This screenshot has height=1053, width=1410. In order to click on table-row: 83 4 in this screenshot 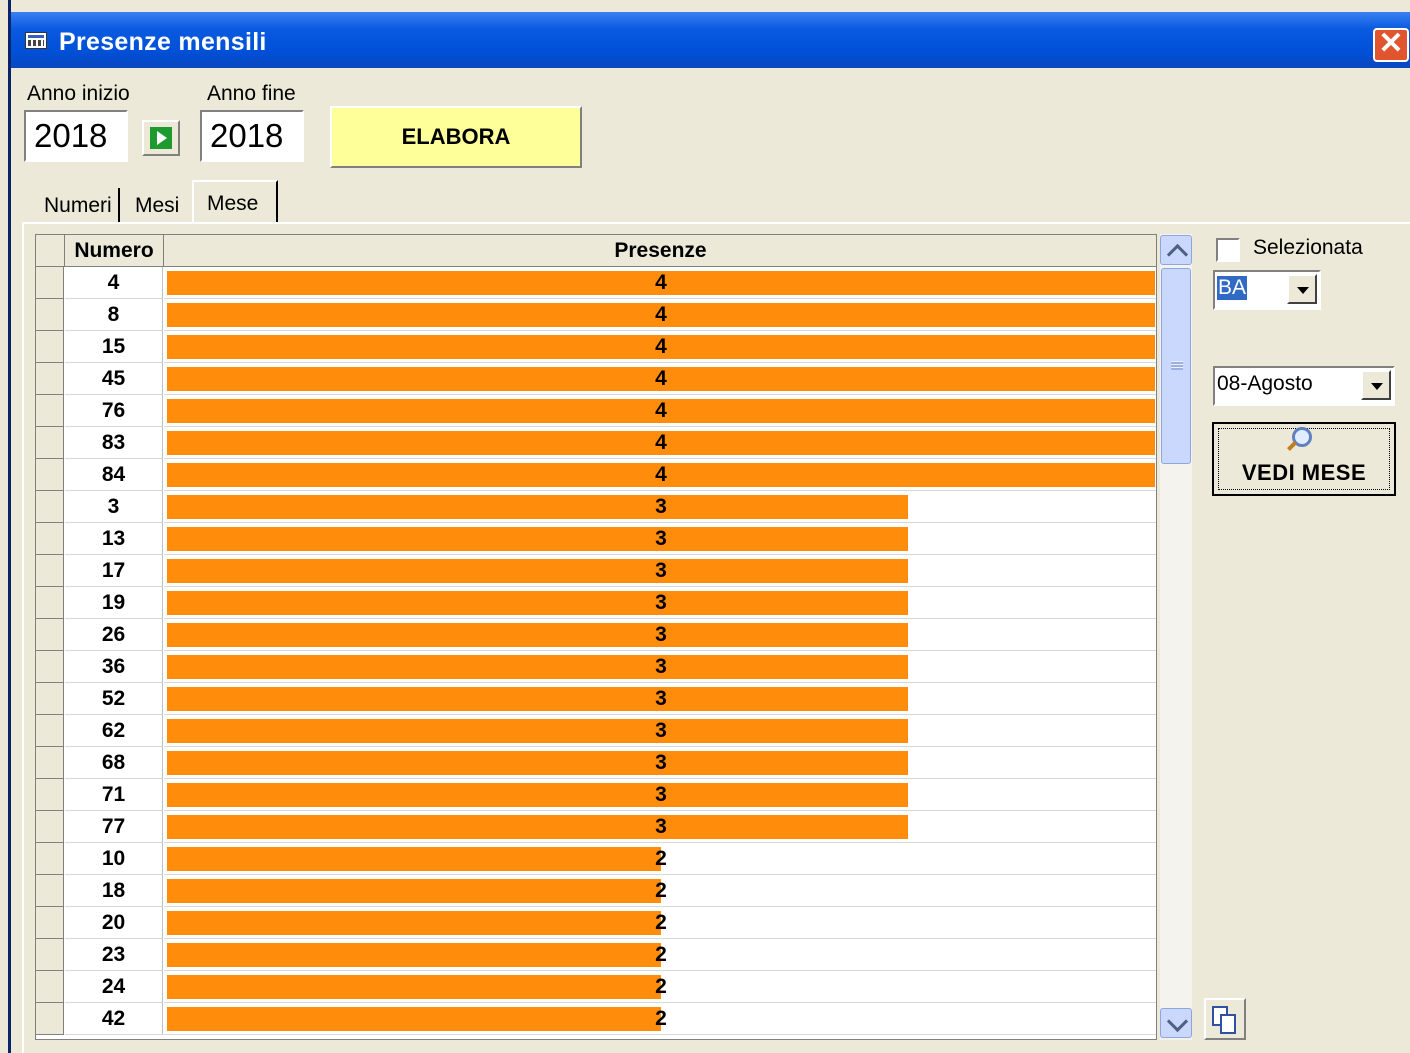, I will do `click(596, 443)`.